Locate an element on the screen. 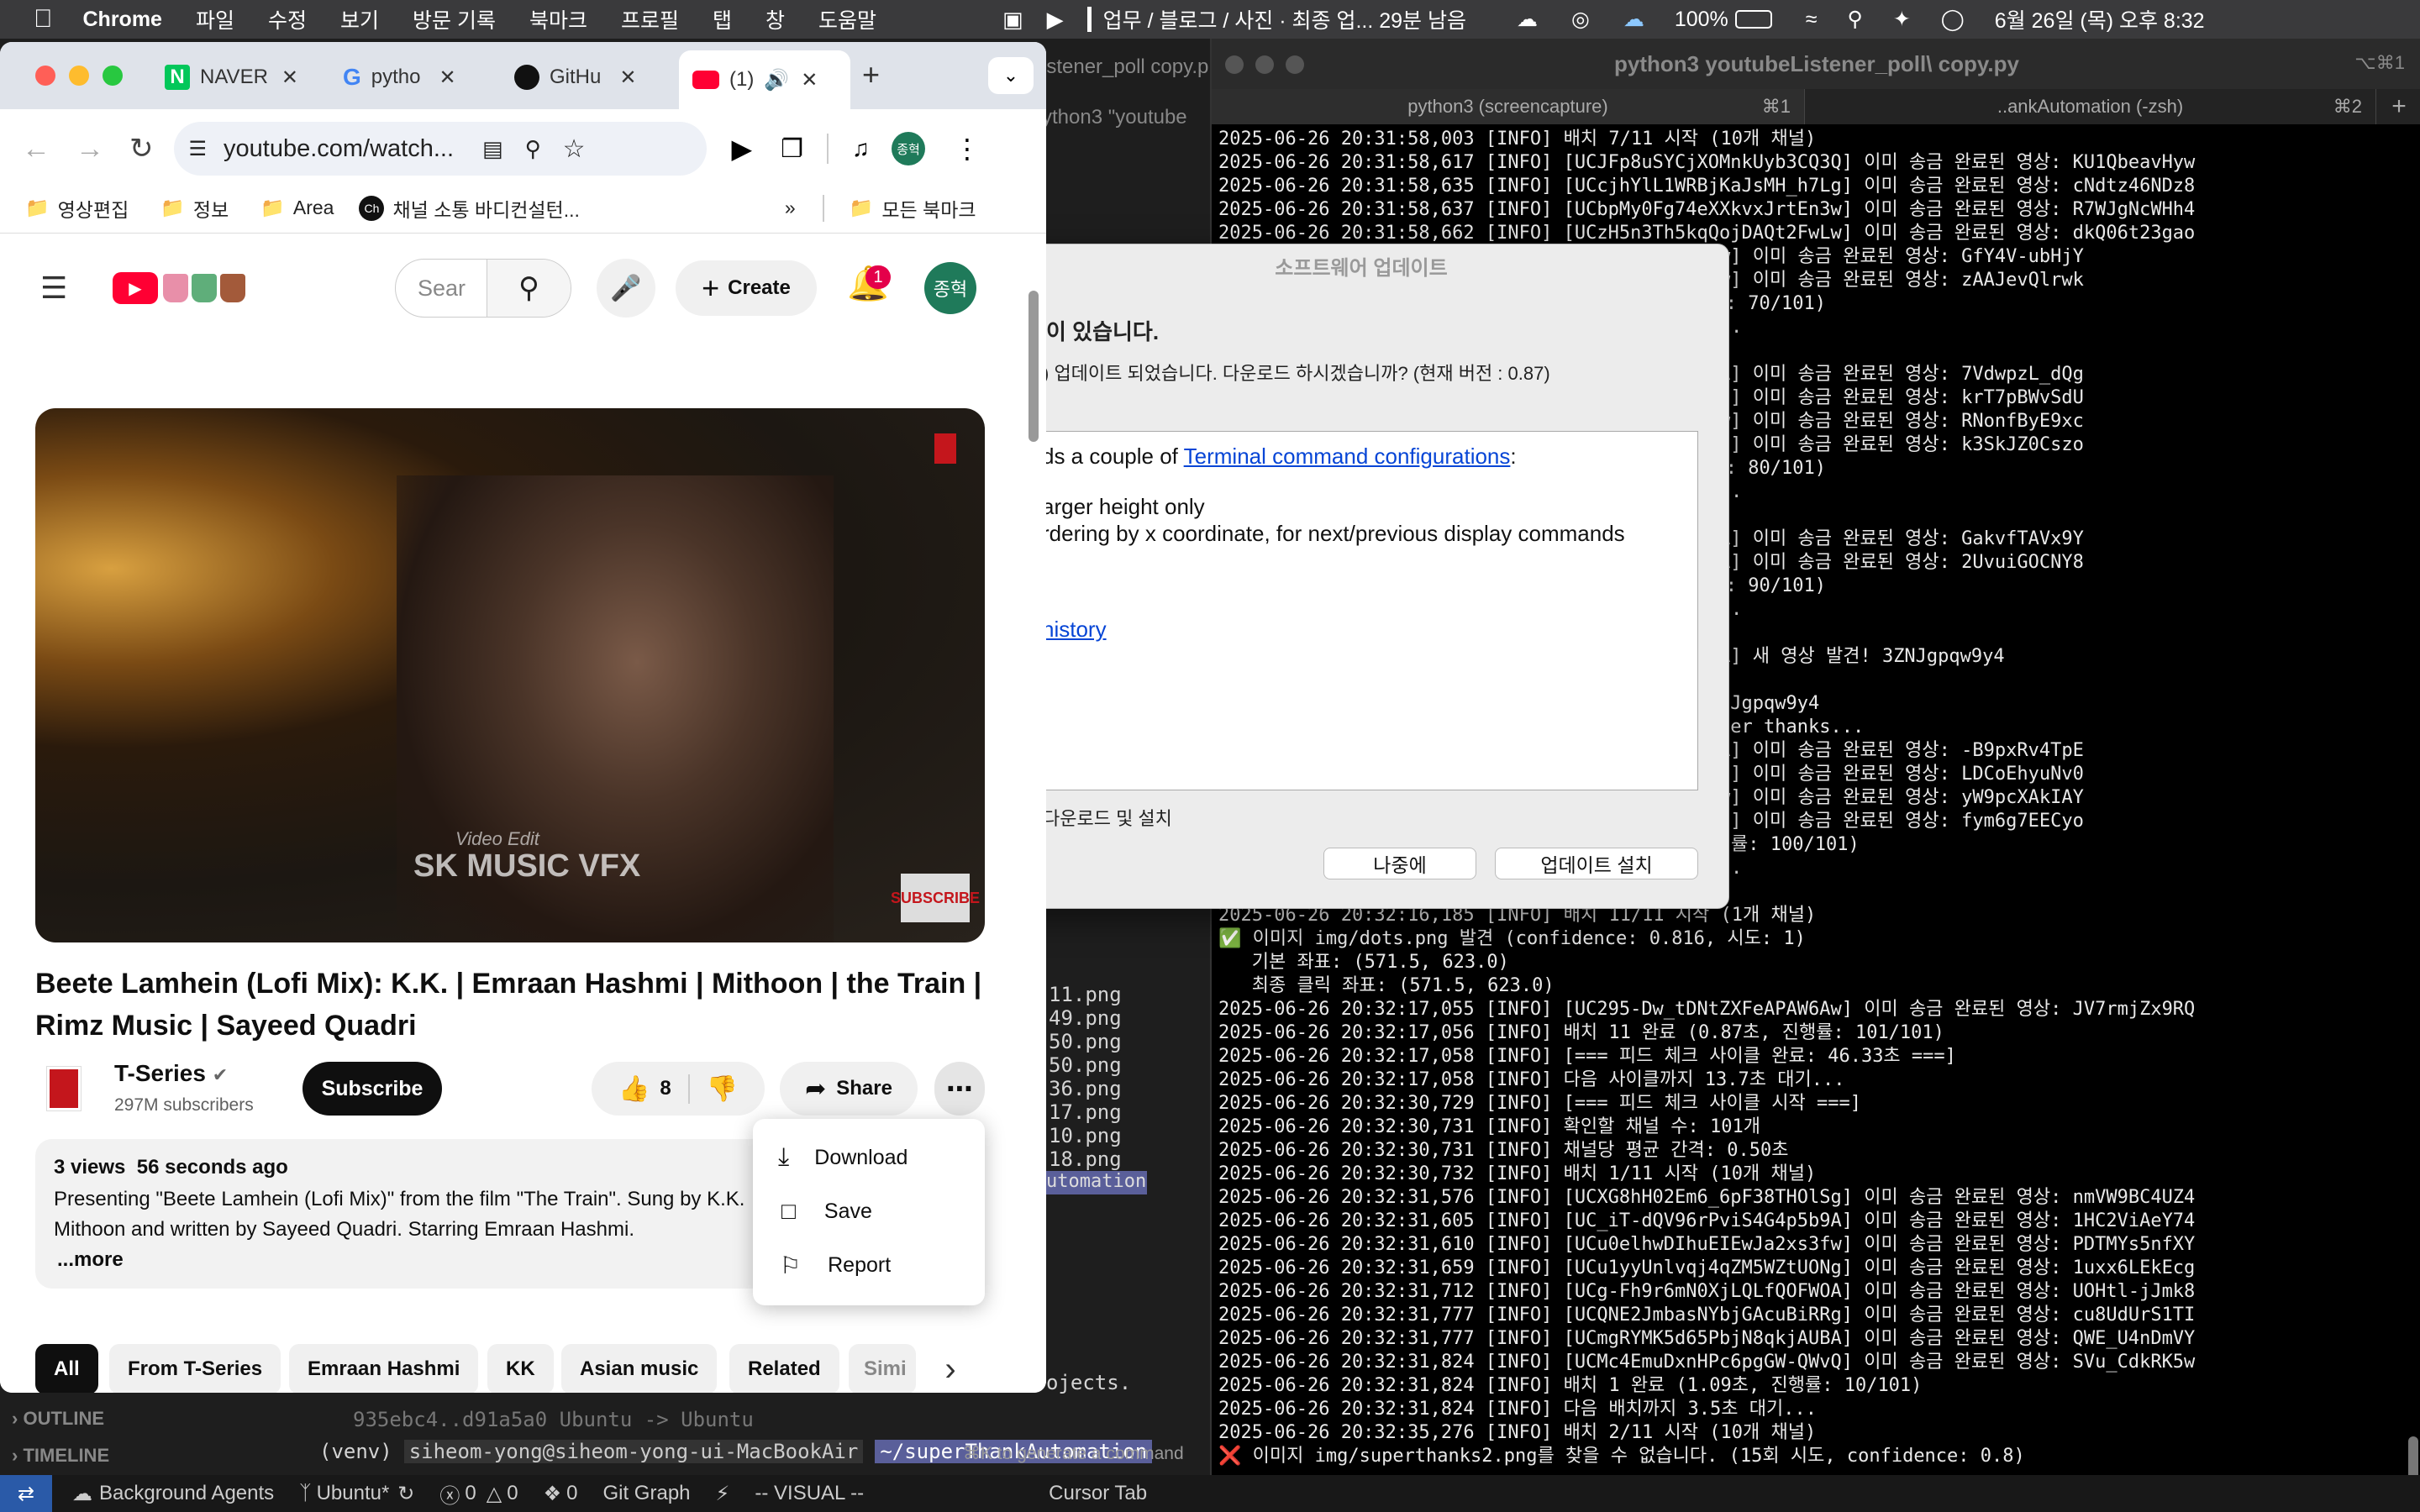 The height and width of the screenshot is (1512, 2420). menubar-item-bookmarks: 북마크 is located at coordinates (558, 19).